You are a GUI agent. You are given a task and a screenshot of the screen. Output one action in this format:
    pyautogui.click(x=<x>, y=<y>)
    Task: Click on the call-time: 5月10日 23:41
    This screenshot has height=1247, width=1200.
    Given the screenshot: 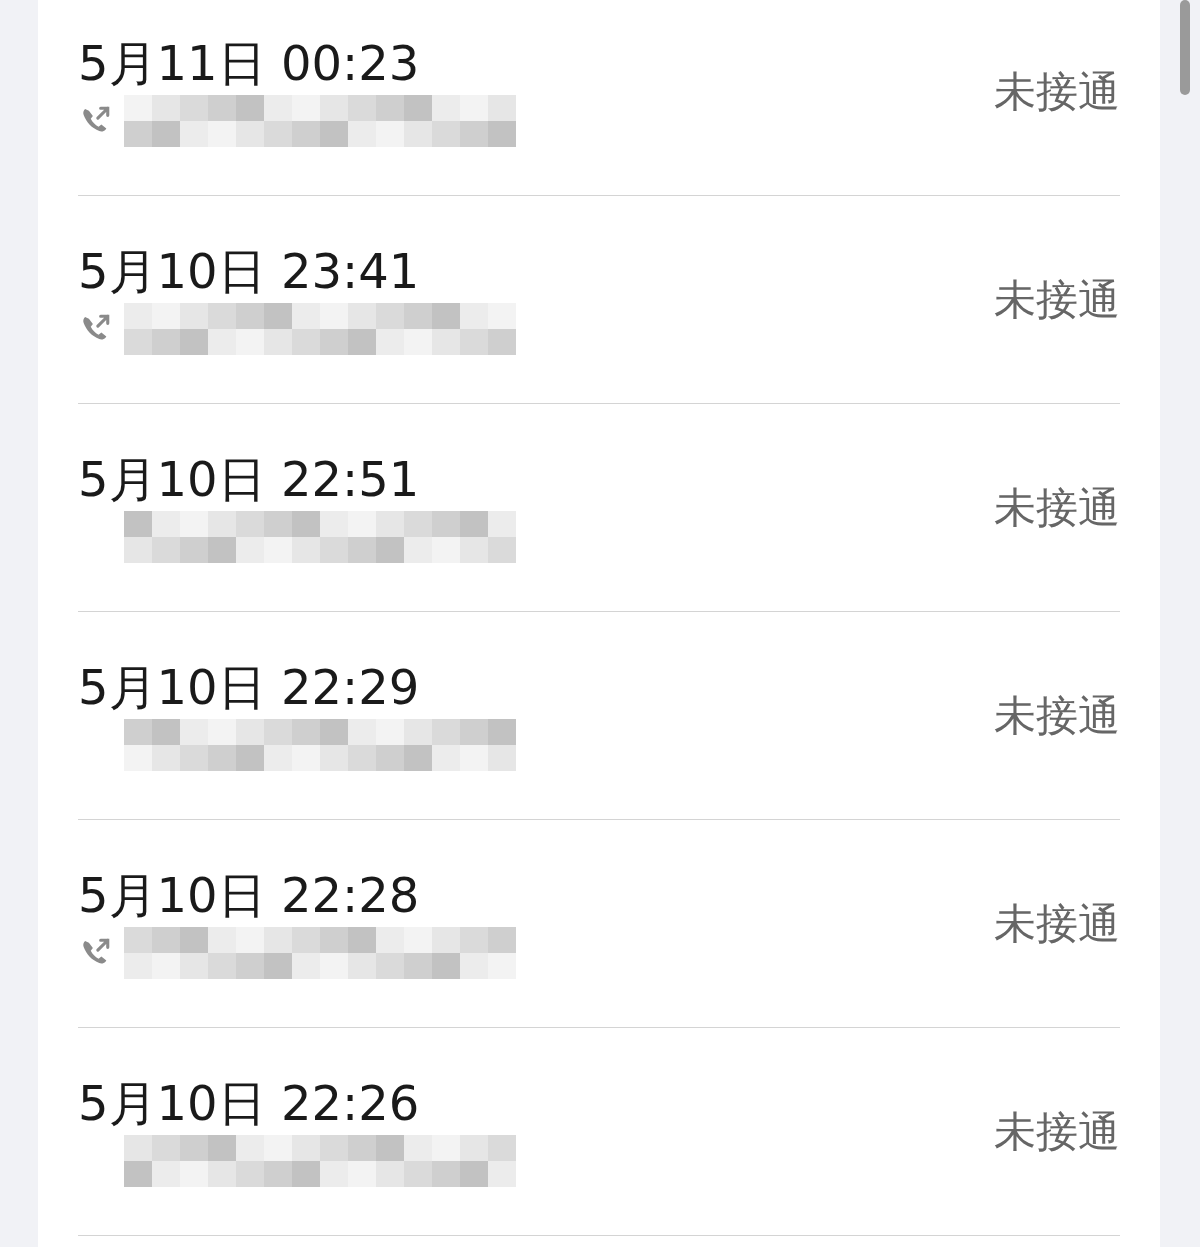 What is the action you would take?
    pyautogui.click(x=249, y=270)
    